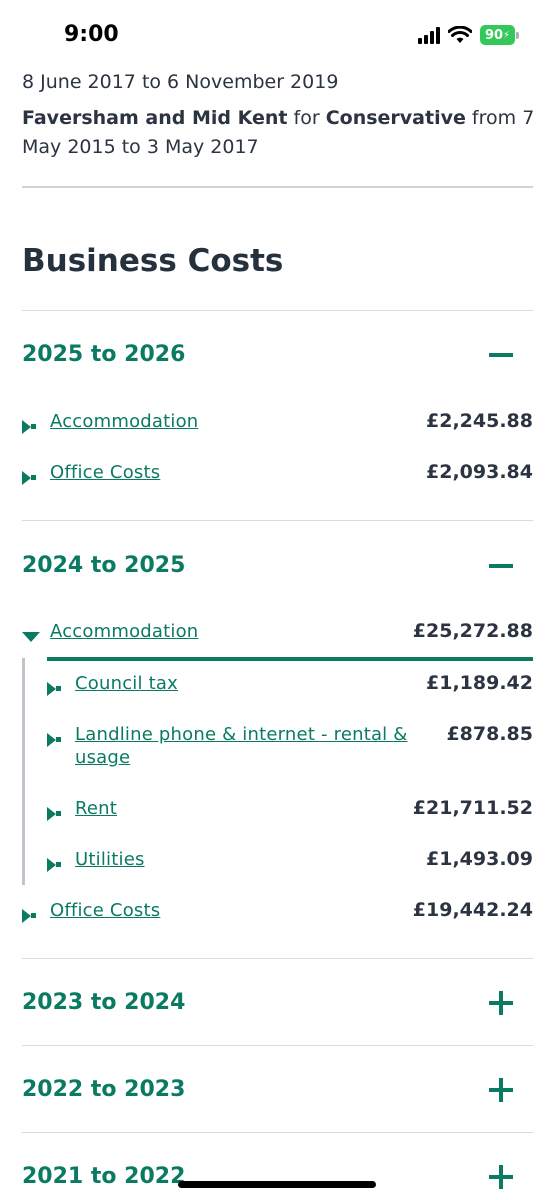  Describe the element at coordinates (104, 565) in the screenshot. I see `year-label: 2024 to 2025` at that location.